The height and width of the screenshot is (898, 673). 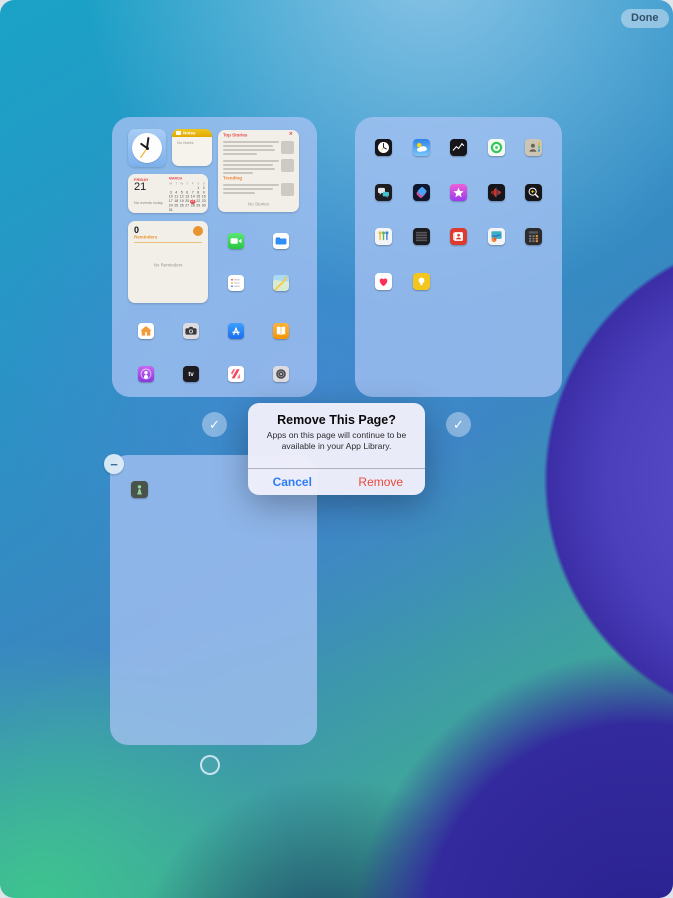 I want to click on stocks-app-icon, so click(x=458, y=147).